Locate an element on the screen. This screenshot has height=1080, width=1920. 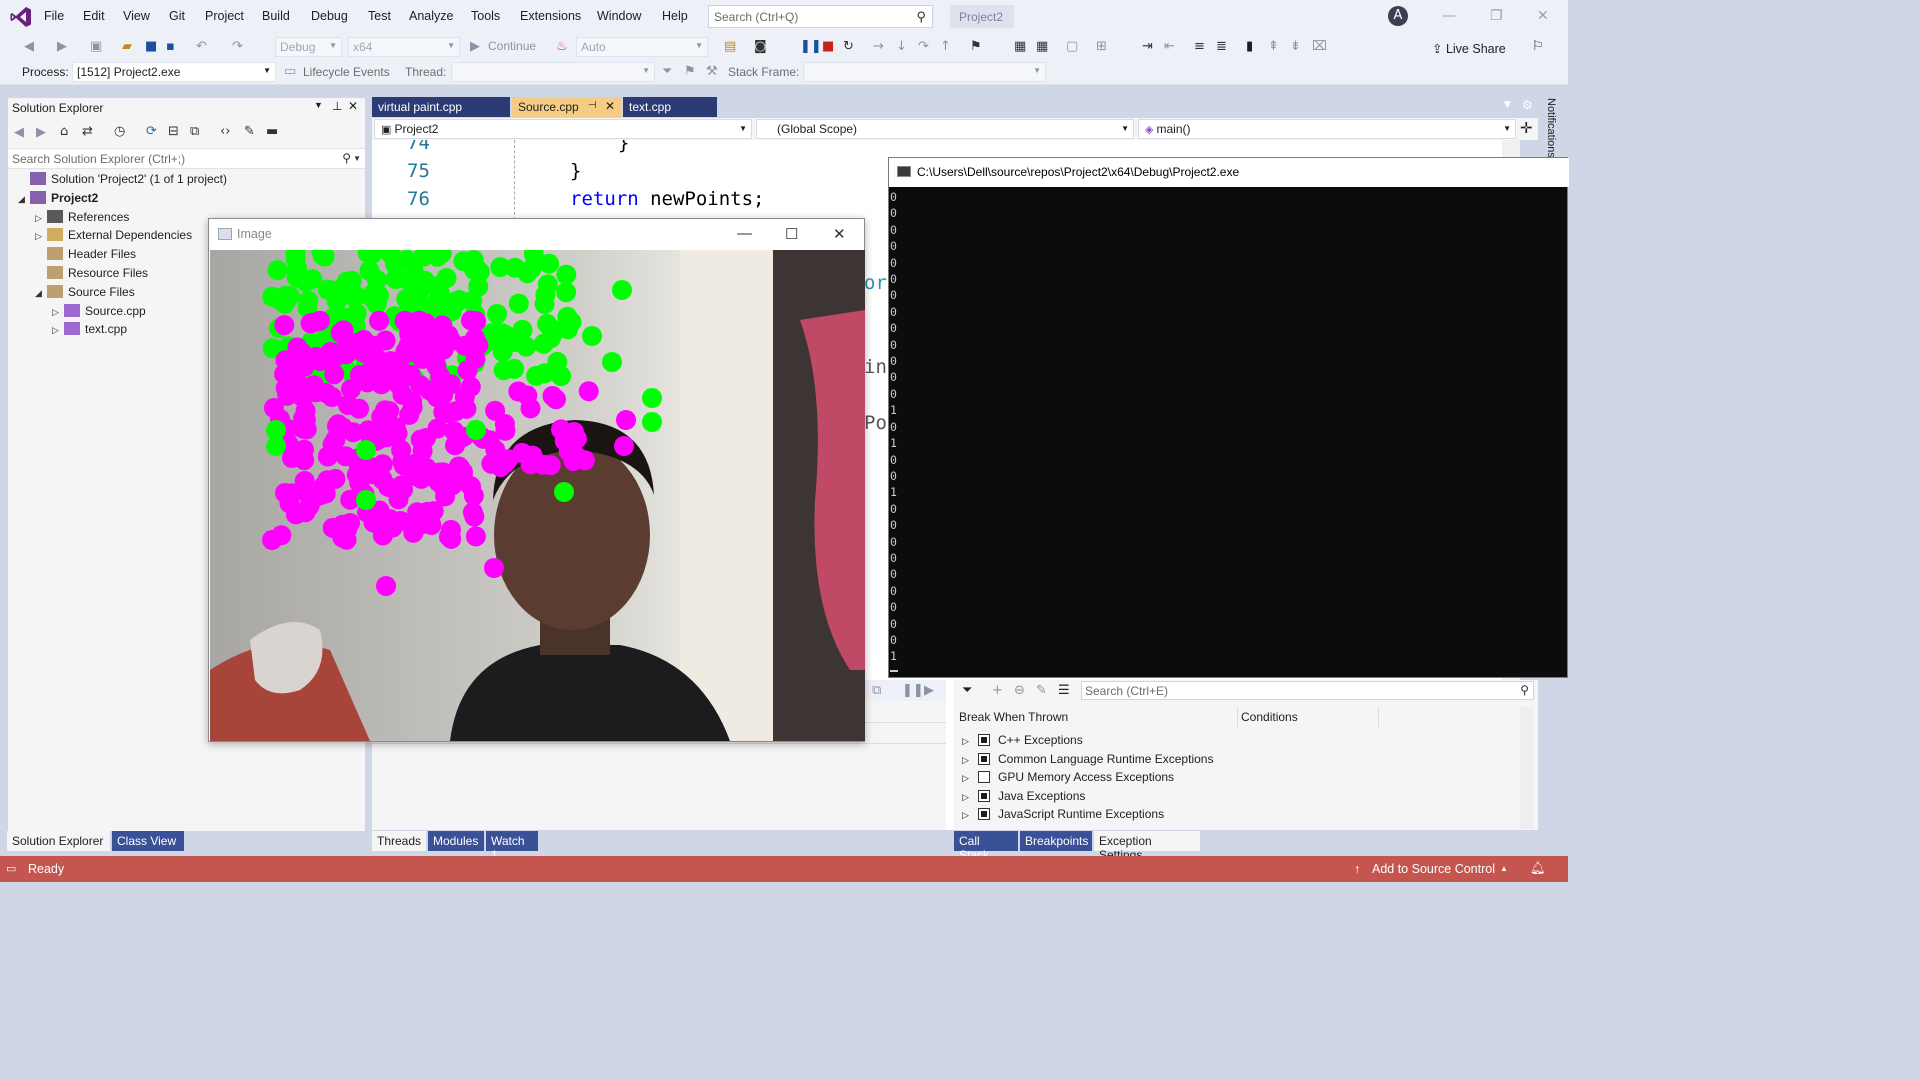
menu-debug: Debug is located at coordinates (329, 16).